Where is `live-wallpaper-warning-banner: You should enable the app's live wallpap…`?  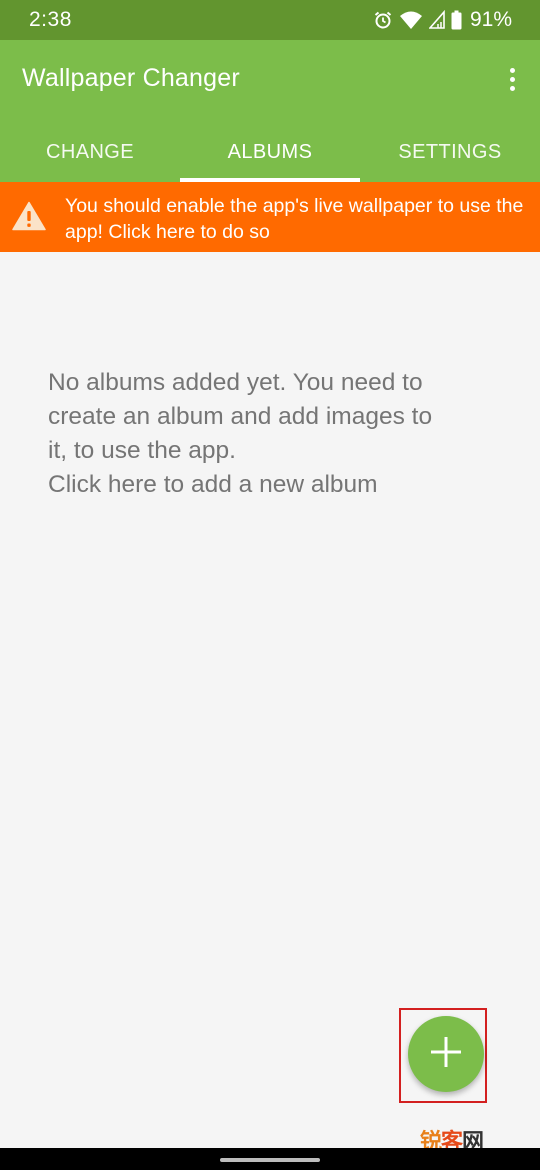
live-wallpaper-warning-banner: You should enable the app's live wallpap… is located at coordinates (270, 217).